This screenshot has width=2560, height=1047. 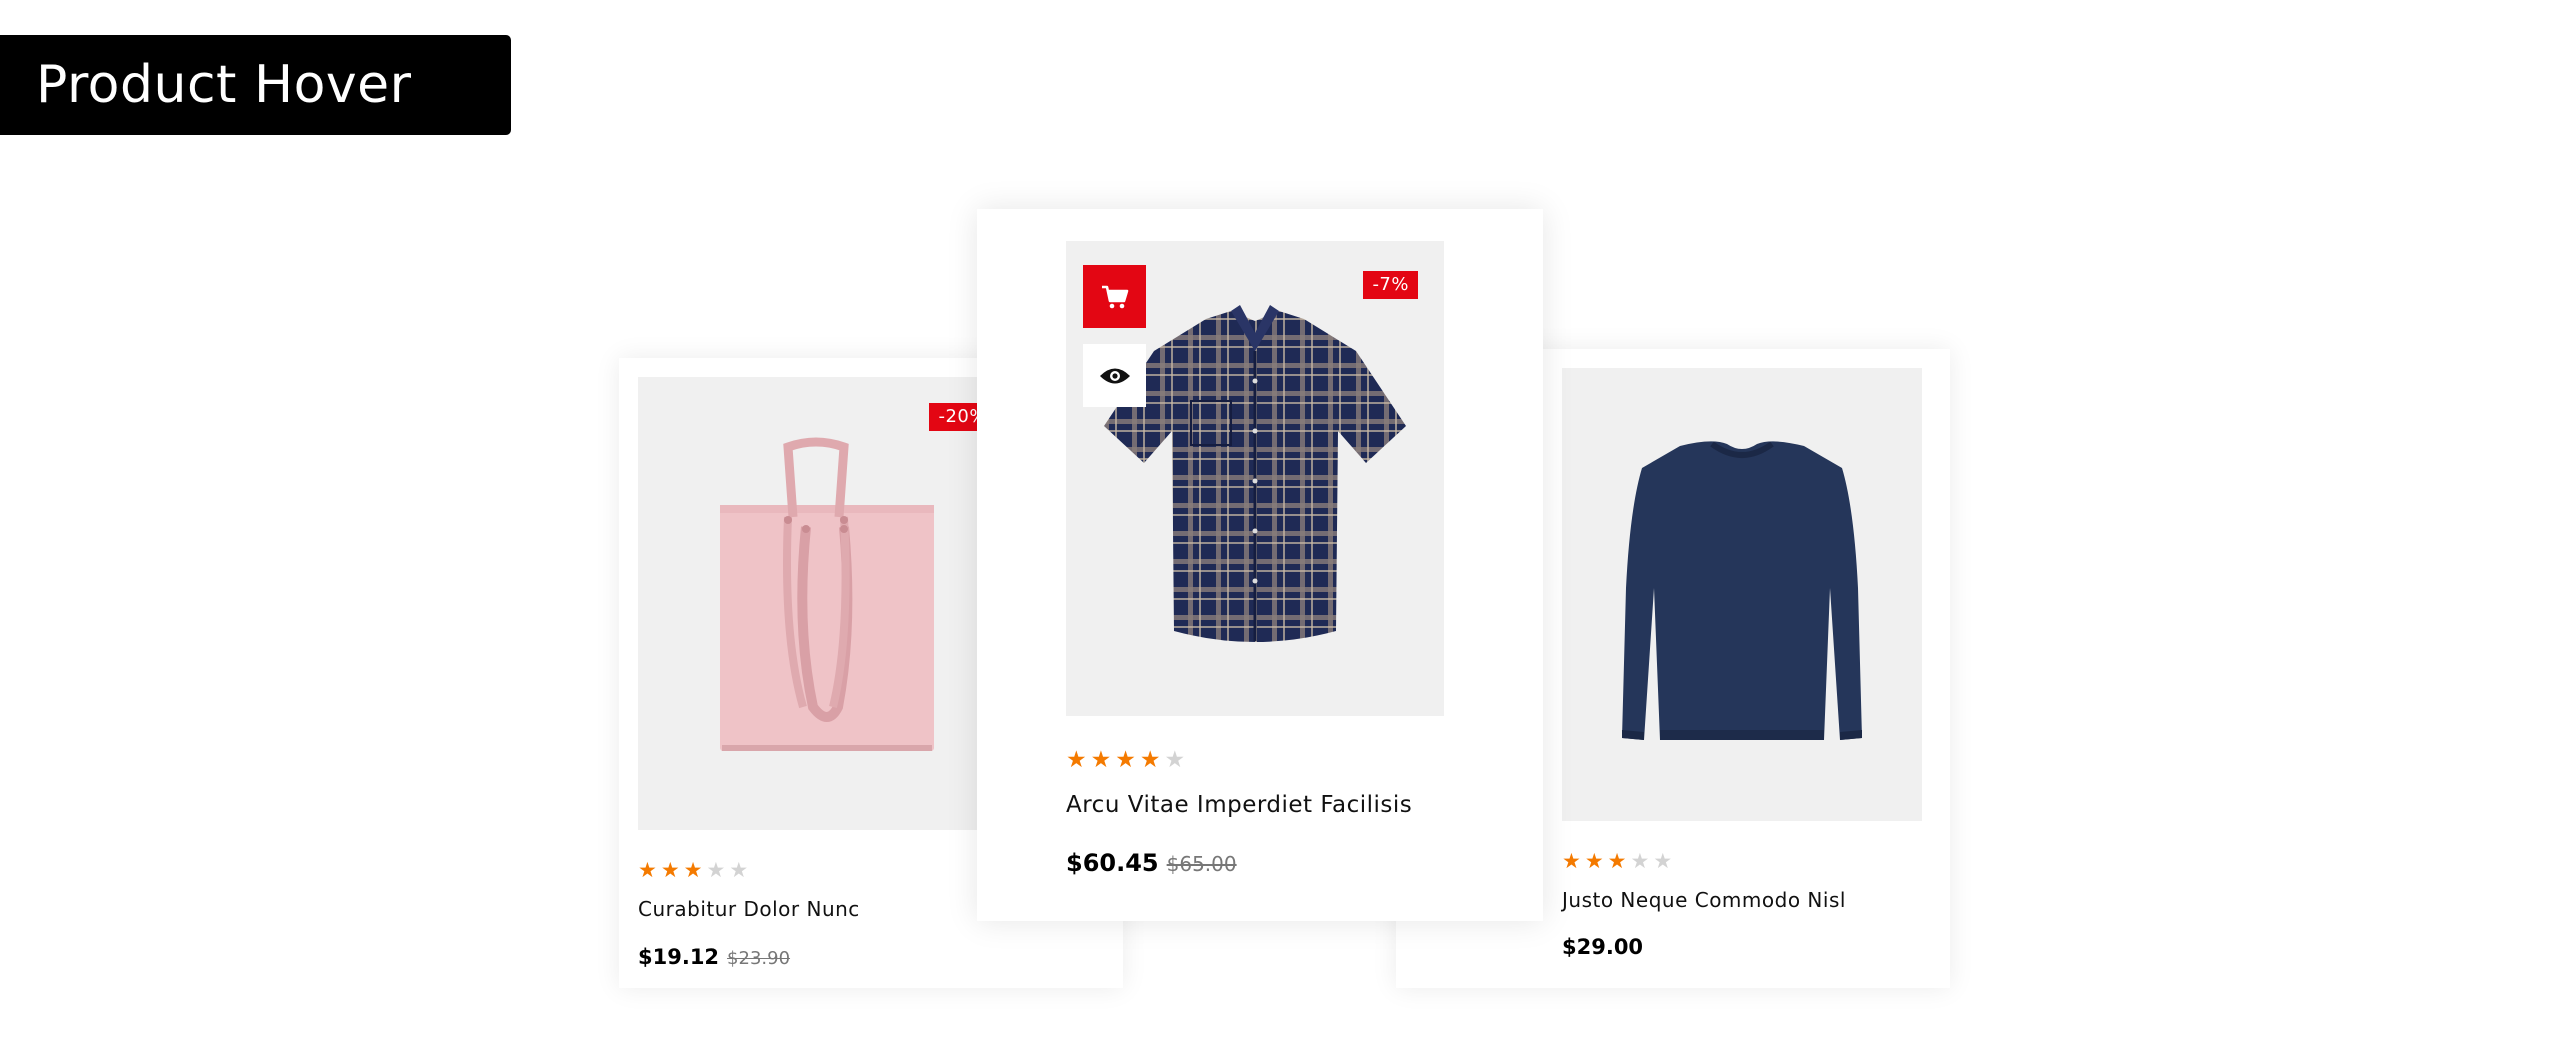 I want to click on current-price: $19.12, so click(x=679, y=957).